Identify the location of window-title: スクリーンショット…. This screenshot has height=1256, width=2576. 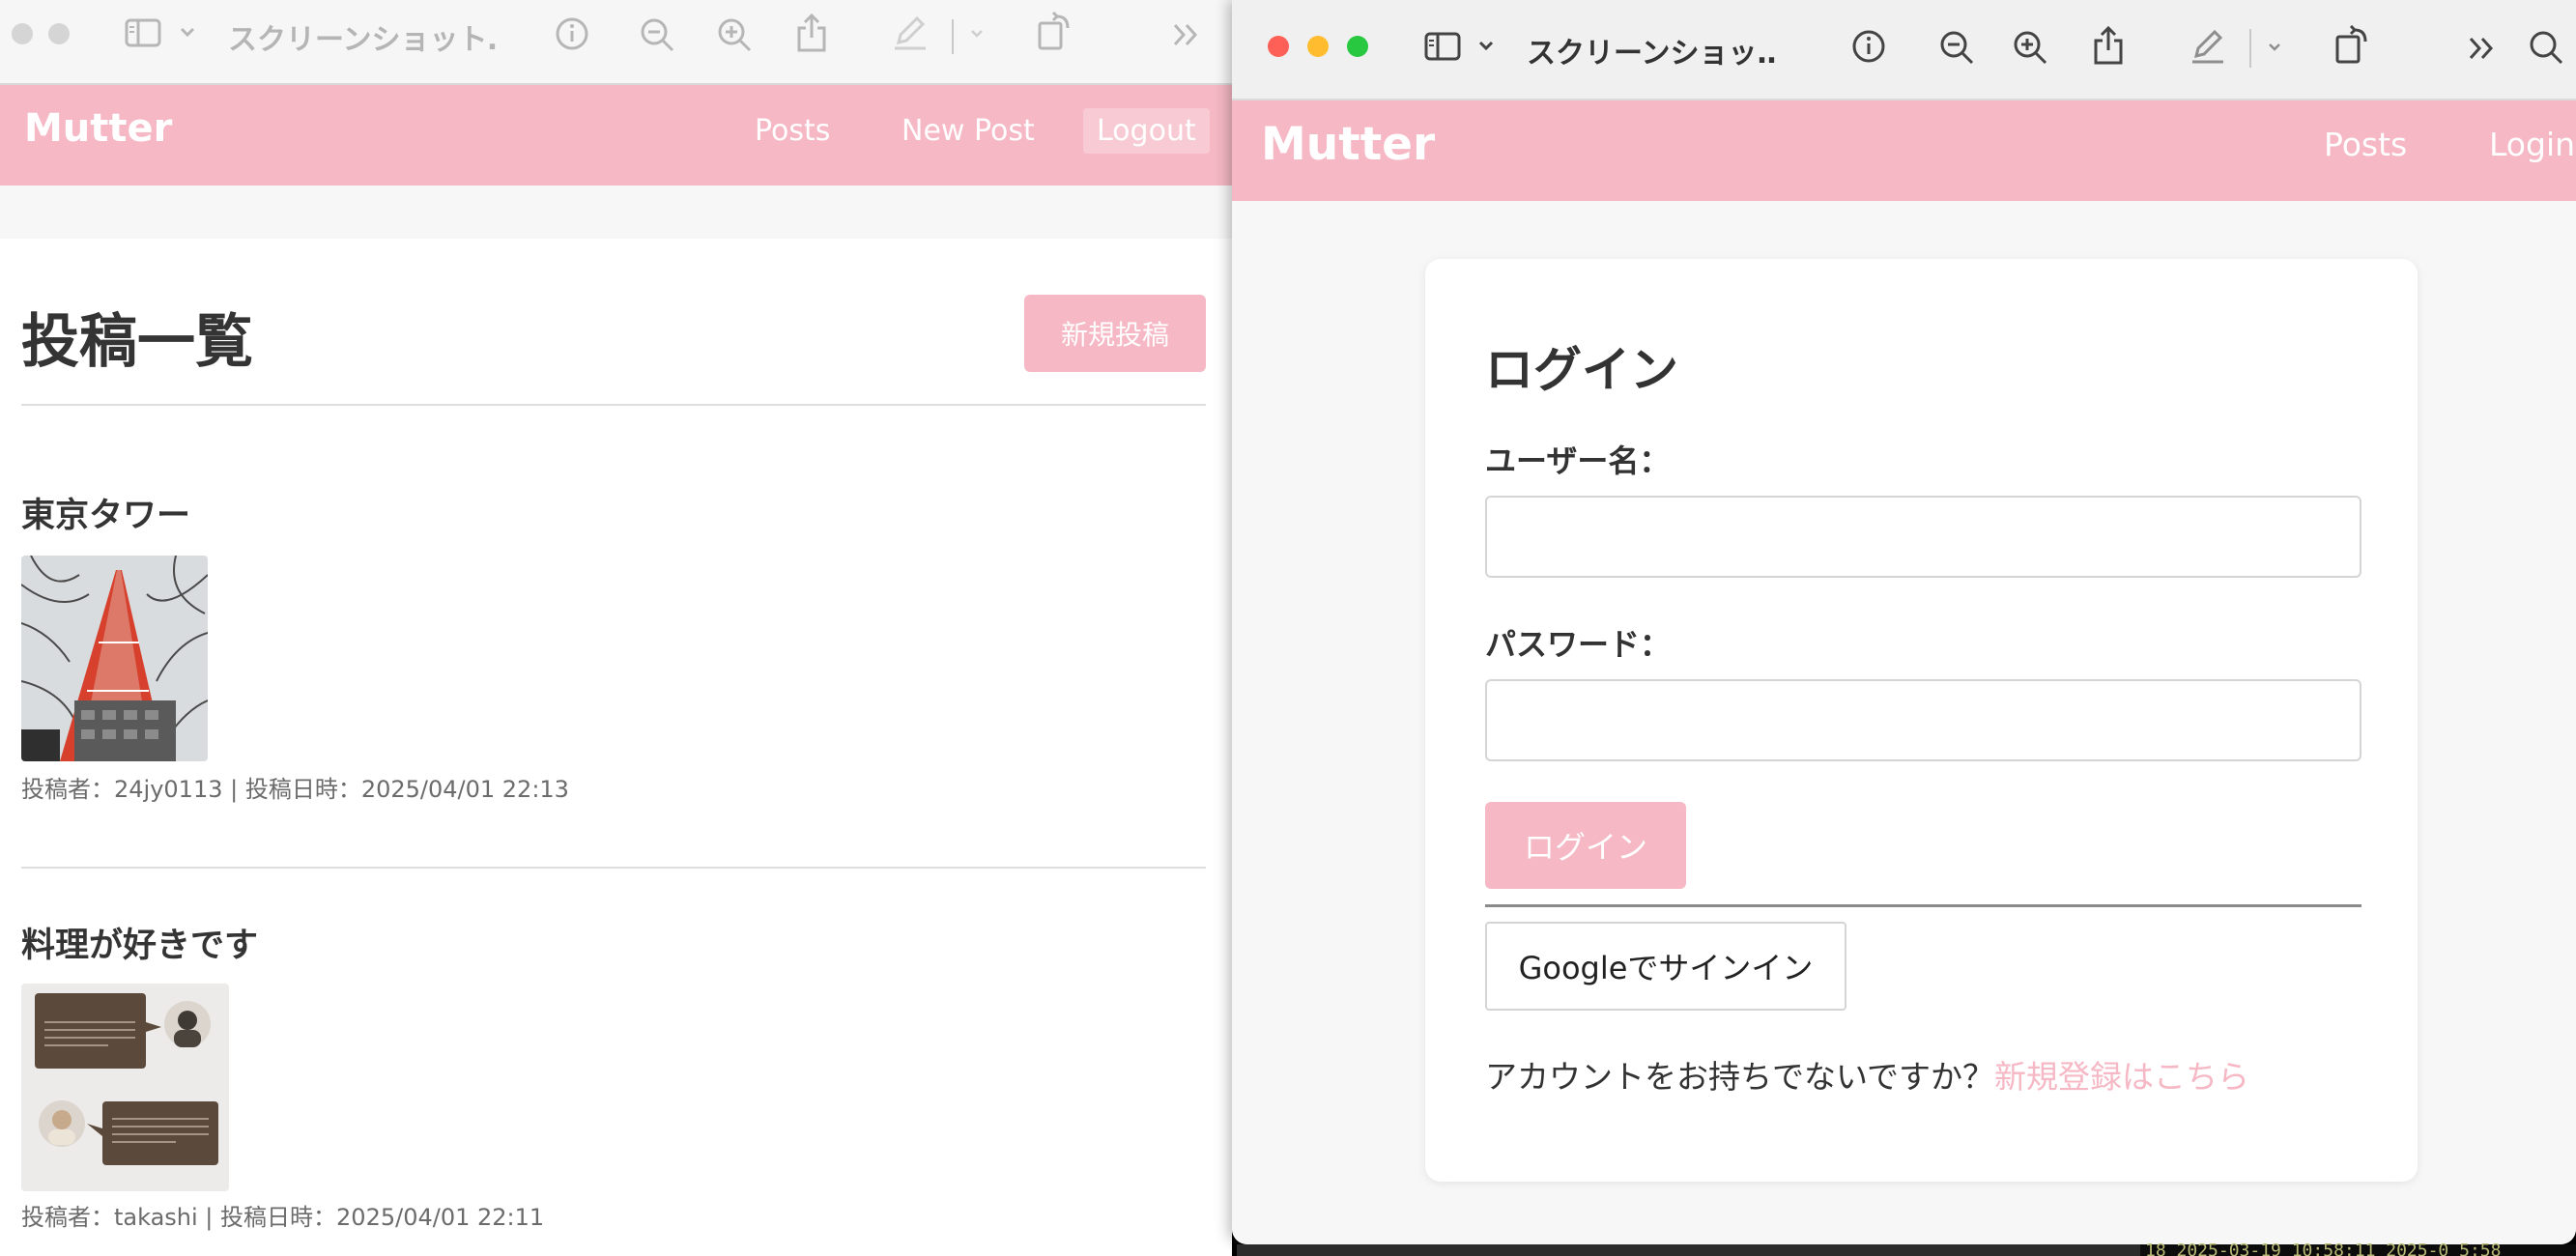
(364, 40).